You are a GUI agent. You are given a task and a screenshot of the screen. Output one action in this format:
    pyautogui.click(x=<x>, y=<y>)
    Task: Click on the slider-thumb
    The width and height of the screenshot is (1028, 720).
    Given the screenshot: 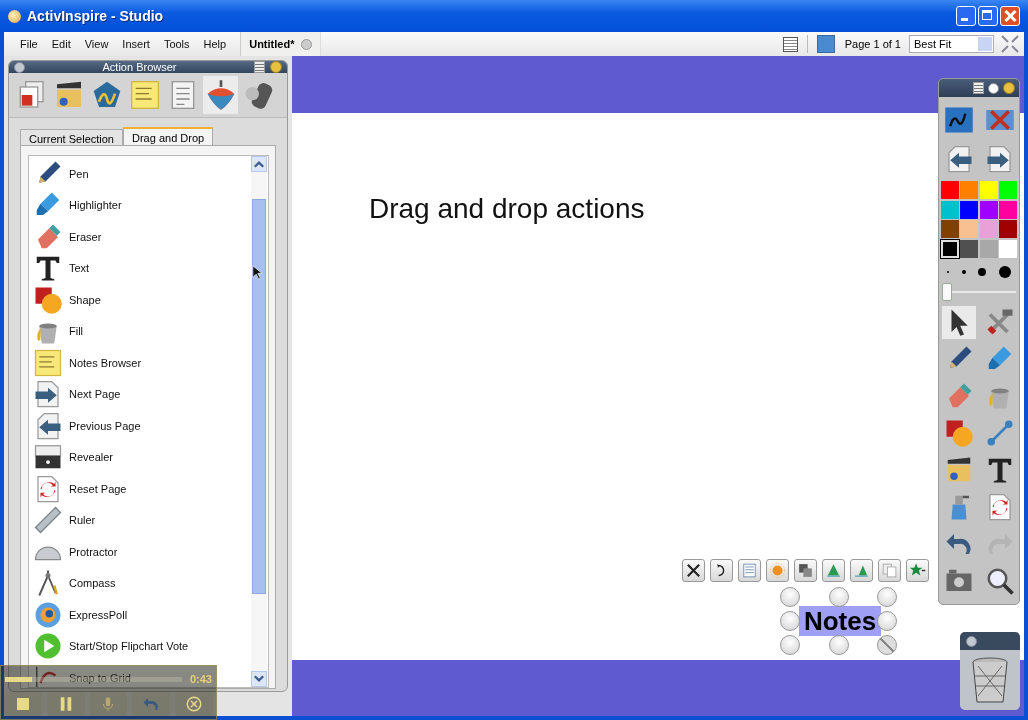 What is the action you would take?
    pyautogui.click(x=947, y=291)
    